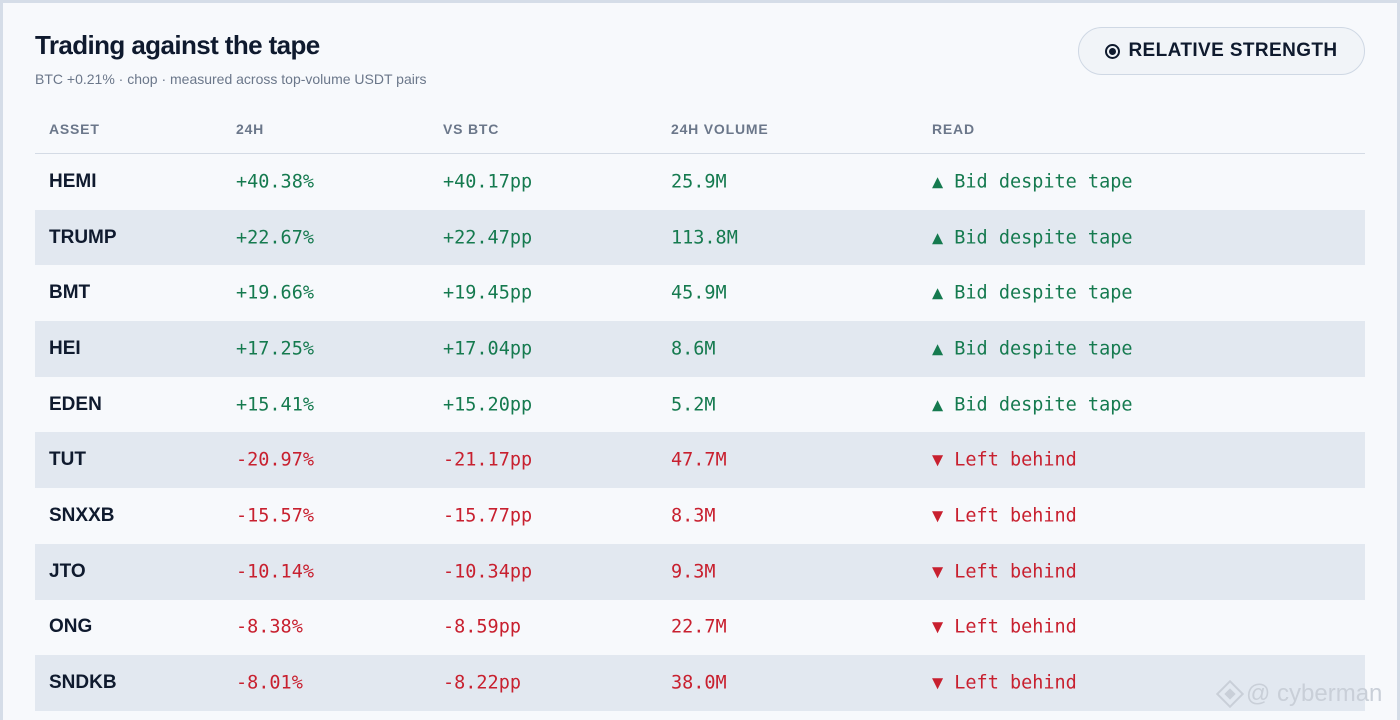 The width and height of the screenshot is (1400, 720). Describe the element at coordinates (71, 627) in the screenshot. I see `asset-cell: ONG` at that location.